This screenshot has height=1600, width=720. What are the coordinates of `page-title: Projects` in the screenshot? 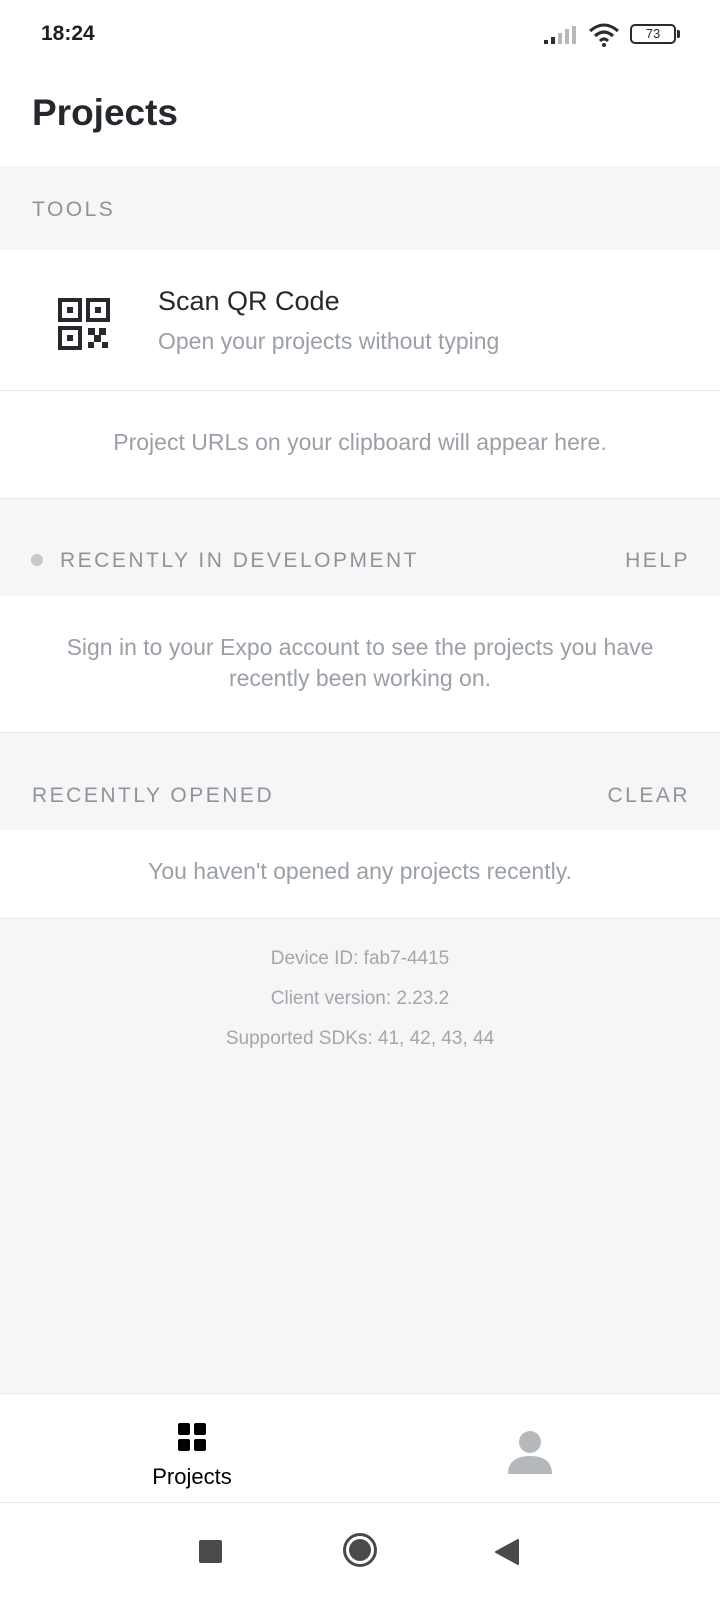 It's located at (105, 112).